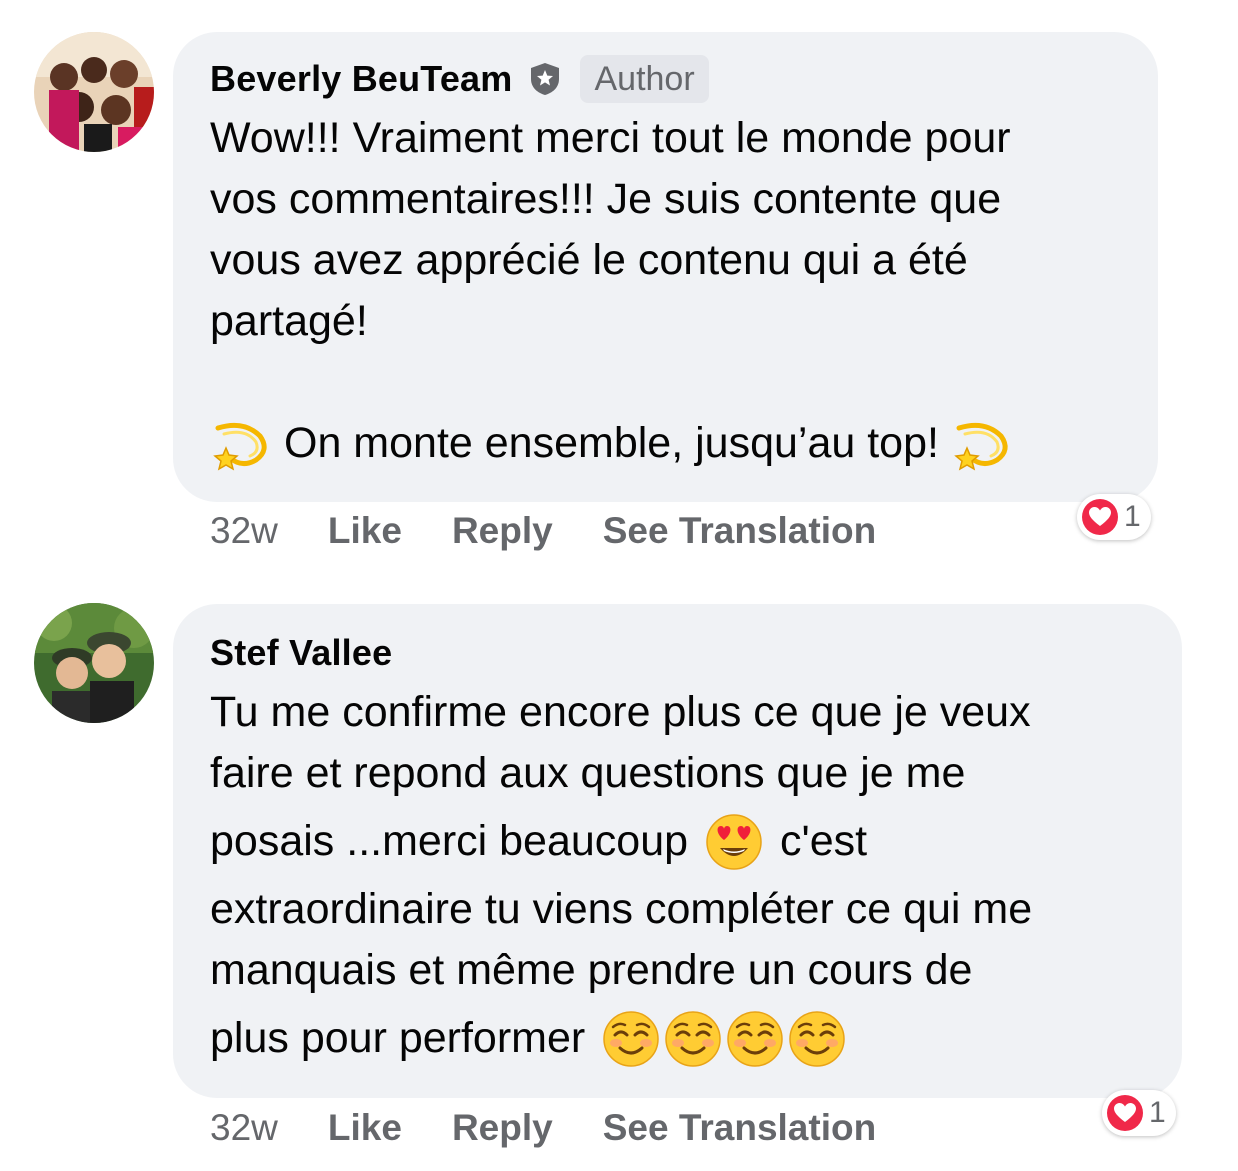  Describe the element at coordinates (610, 138) in the screenshot. I see `comment-line: Wow!!! Vraiment merci tout le monde pour` at that location.